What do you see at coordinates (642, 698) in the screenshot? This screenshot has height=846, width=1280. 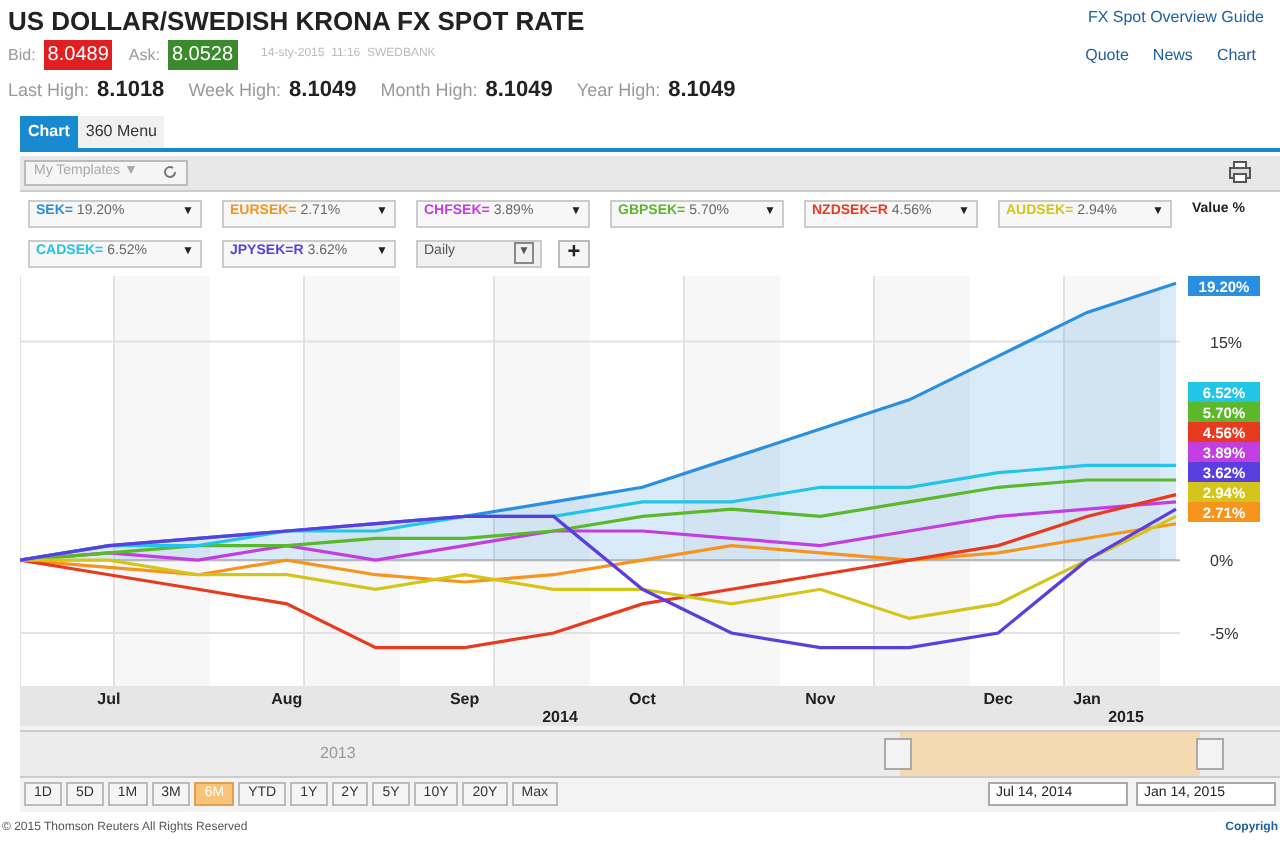 I see `x-tick-label: Oct` at bounding box center [642, 698].